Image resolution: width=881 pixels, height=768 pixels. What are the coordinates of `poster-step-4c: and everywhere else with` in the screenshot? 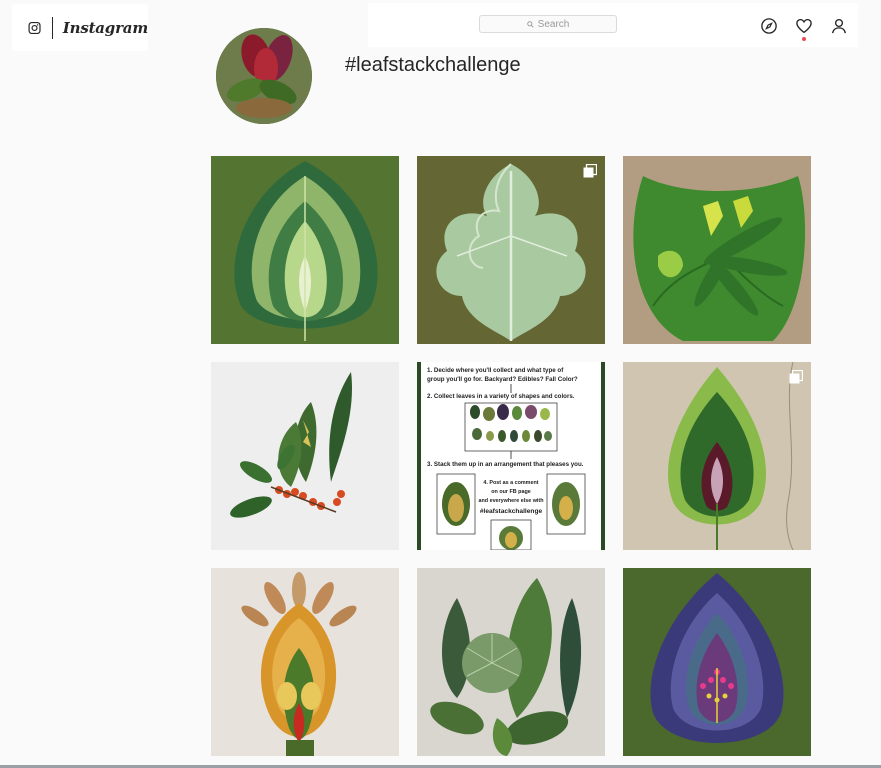 It's located at (510, 501).